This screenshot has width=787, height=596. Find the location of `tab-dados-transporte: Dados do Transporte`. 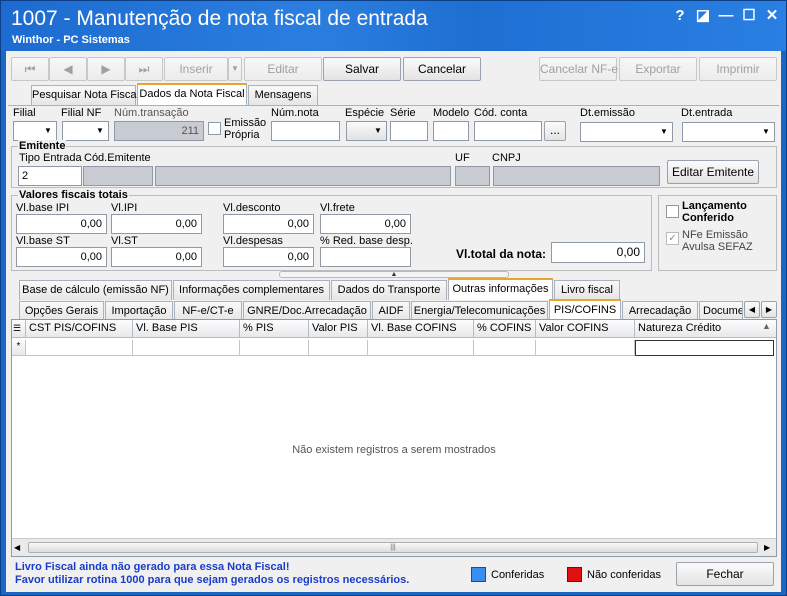

tab-dados-transporte: Dados do Transporte is located at coordinates (389, 290).